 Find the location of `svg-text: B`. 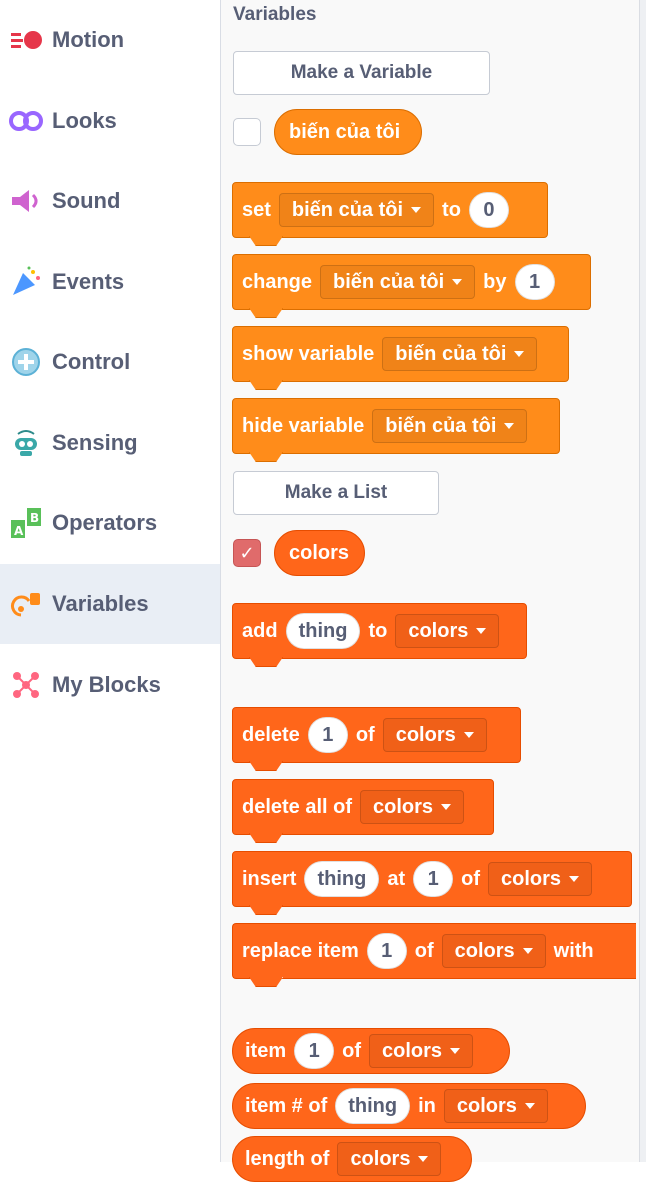

svg-text: B is located at coordinates (34, 518).